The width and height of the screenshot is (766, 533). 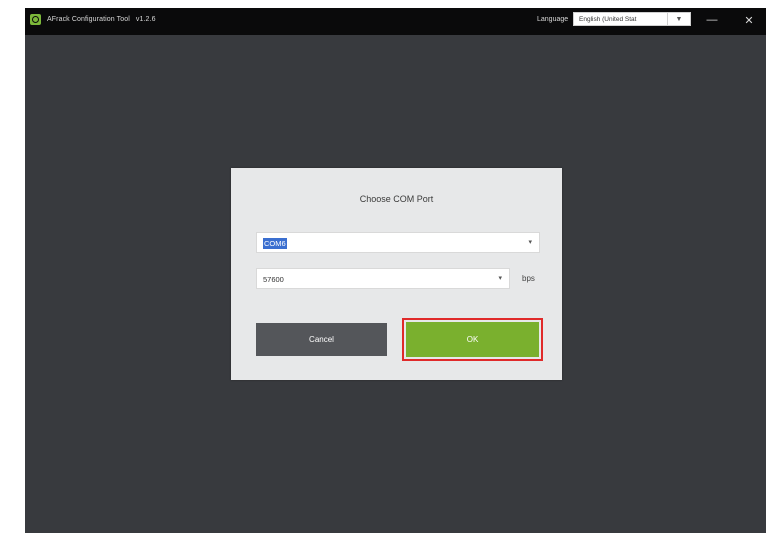 I want to click on baud-rate-value: 57600, so click(x=273, y=279).